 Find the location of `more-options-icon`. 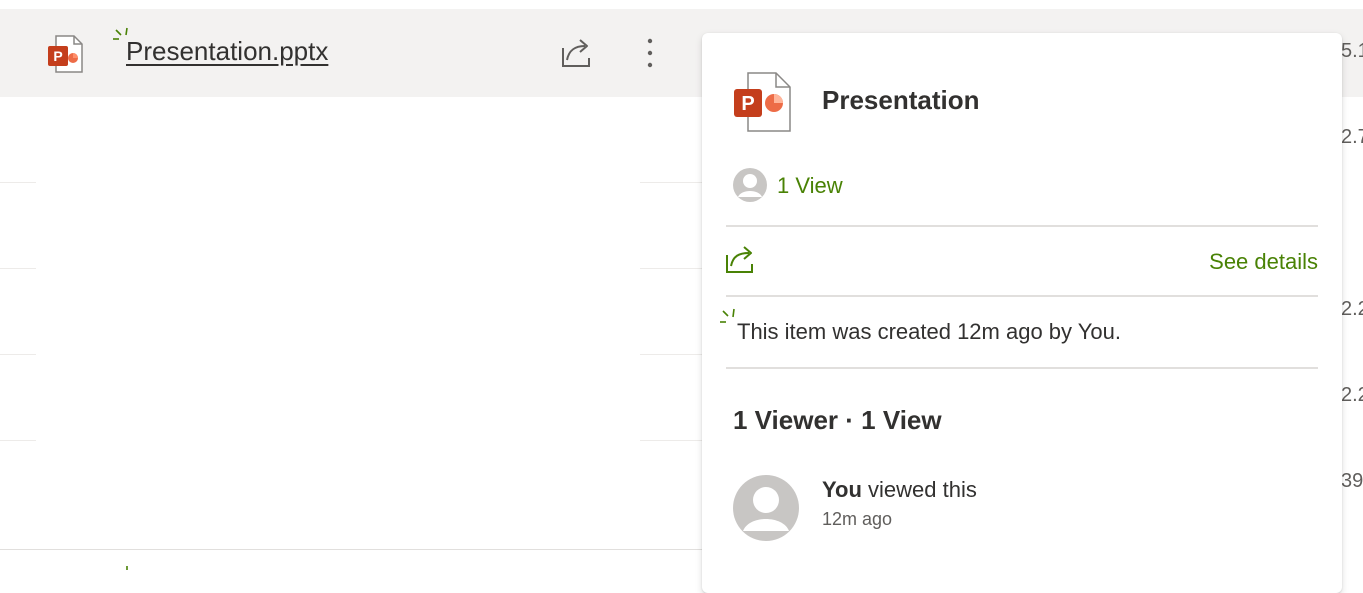

more-options-icon is located at coordinates (650, 54).